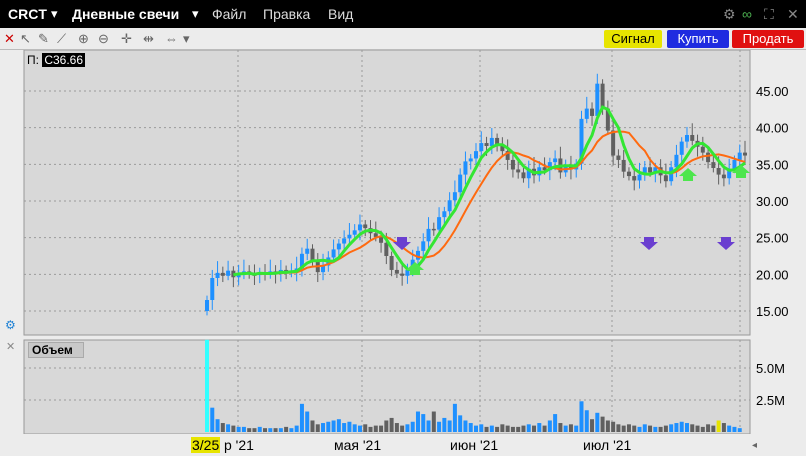 The image size is (806, 456). What do you see at coordinates (633, 39) in the screenshot?
I see `signal-button: Сигнал` at bounding box center [633, 39].